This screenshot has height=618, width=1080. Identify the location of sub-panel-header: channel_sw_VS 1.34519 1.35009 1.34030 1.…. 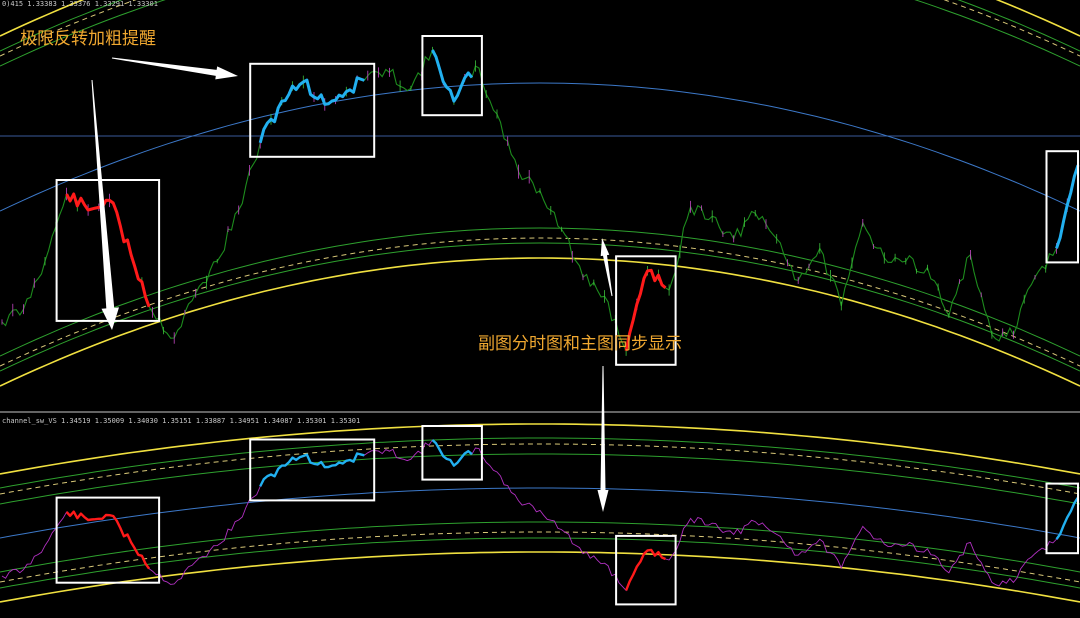
(181, 421).